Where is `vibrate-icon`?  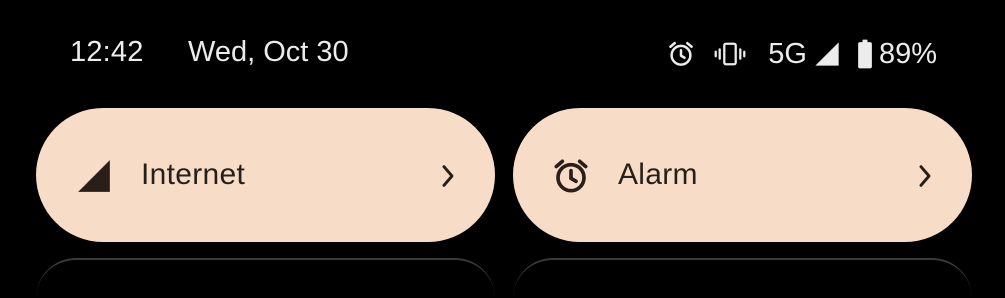
vibrate-icon is located at coordinates (730, 54).